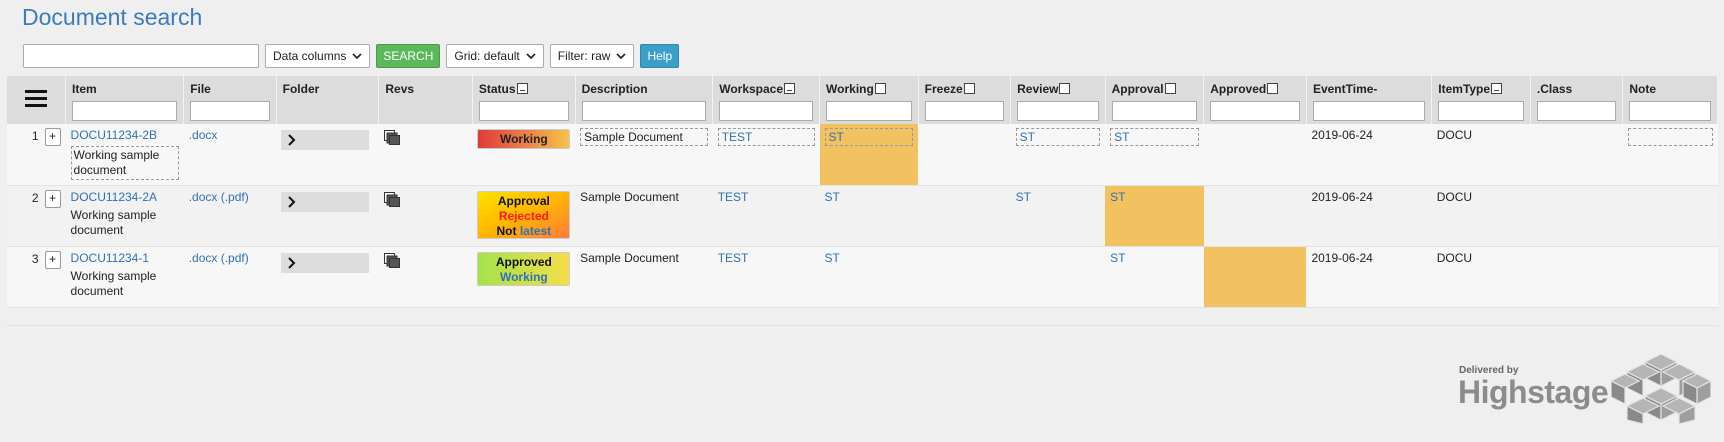  What do you see at coordinates (766, 100) in the screenshot?
I see `col-workspace: Workspace` at bounding box center [766, 100].